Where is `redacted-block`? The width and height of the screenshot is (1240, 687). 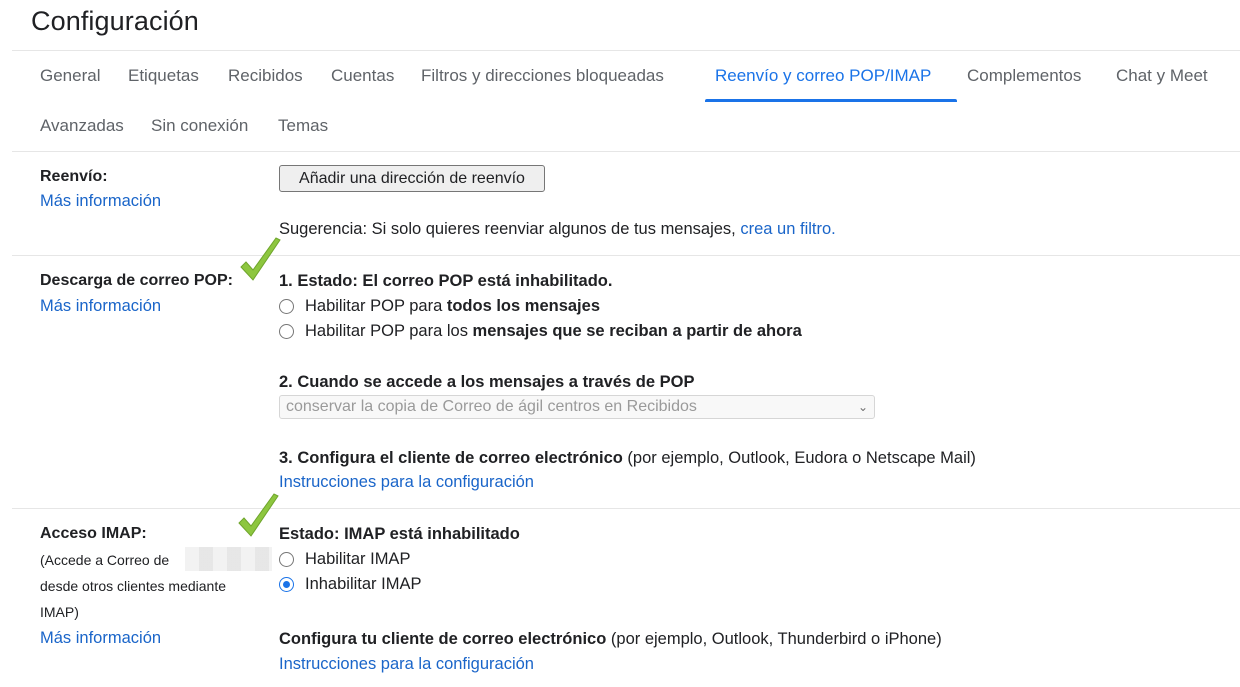 redacted-block is located at coordinates (228, 559).